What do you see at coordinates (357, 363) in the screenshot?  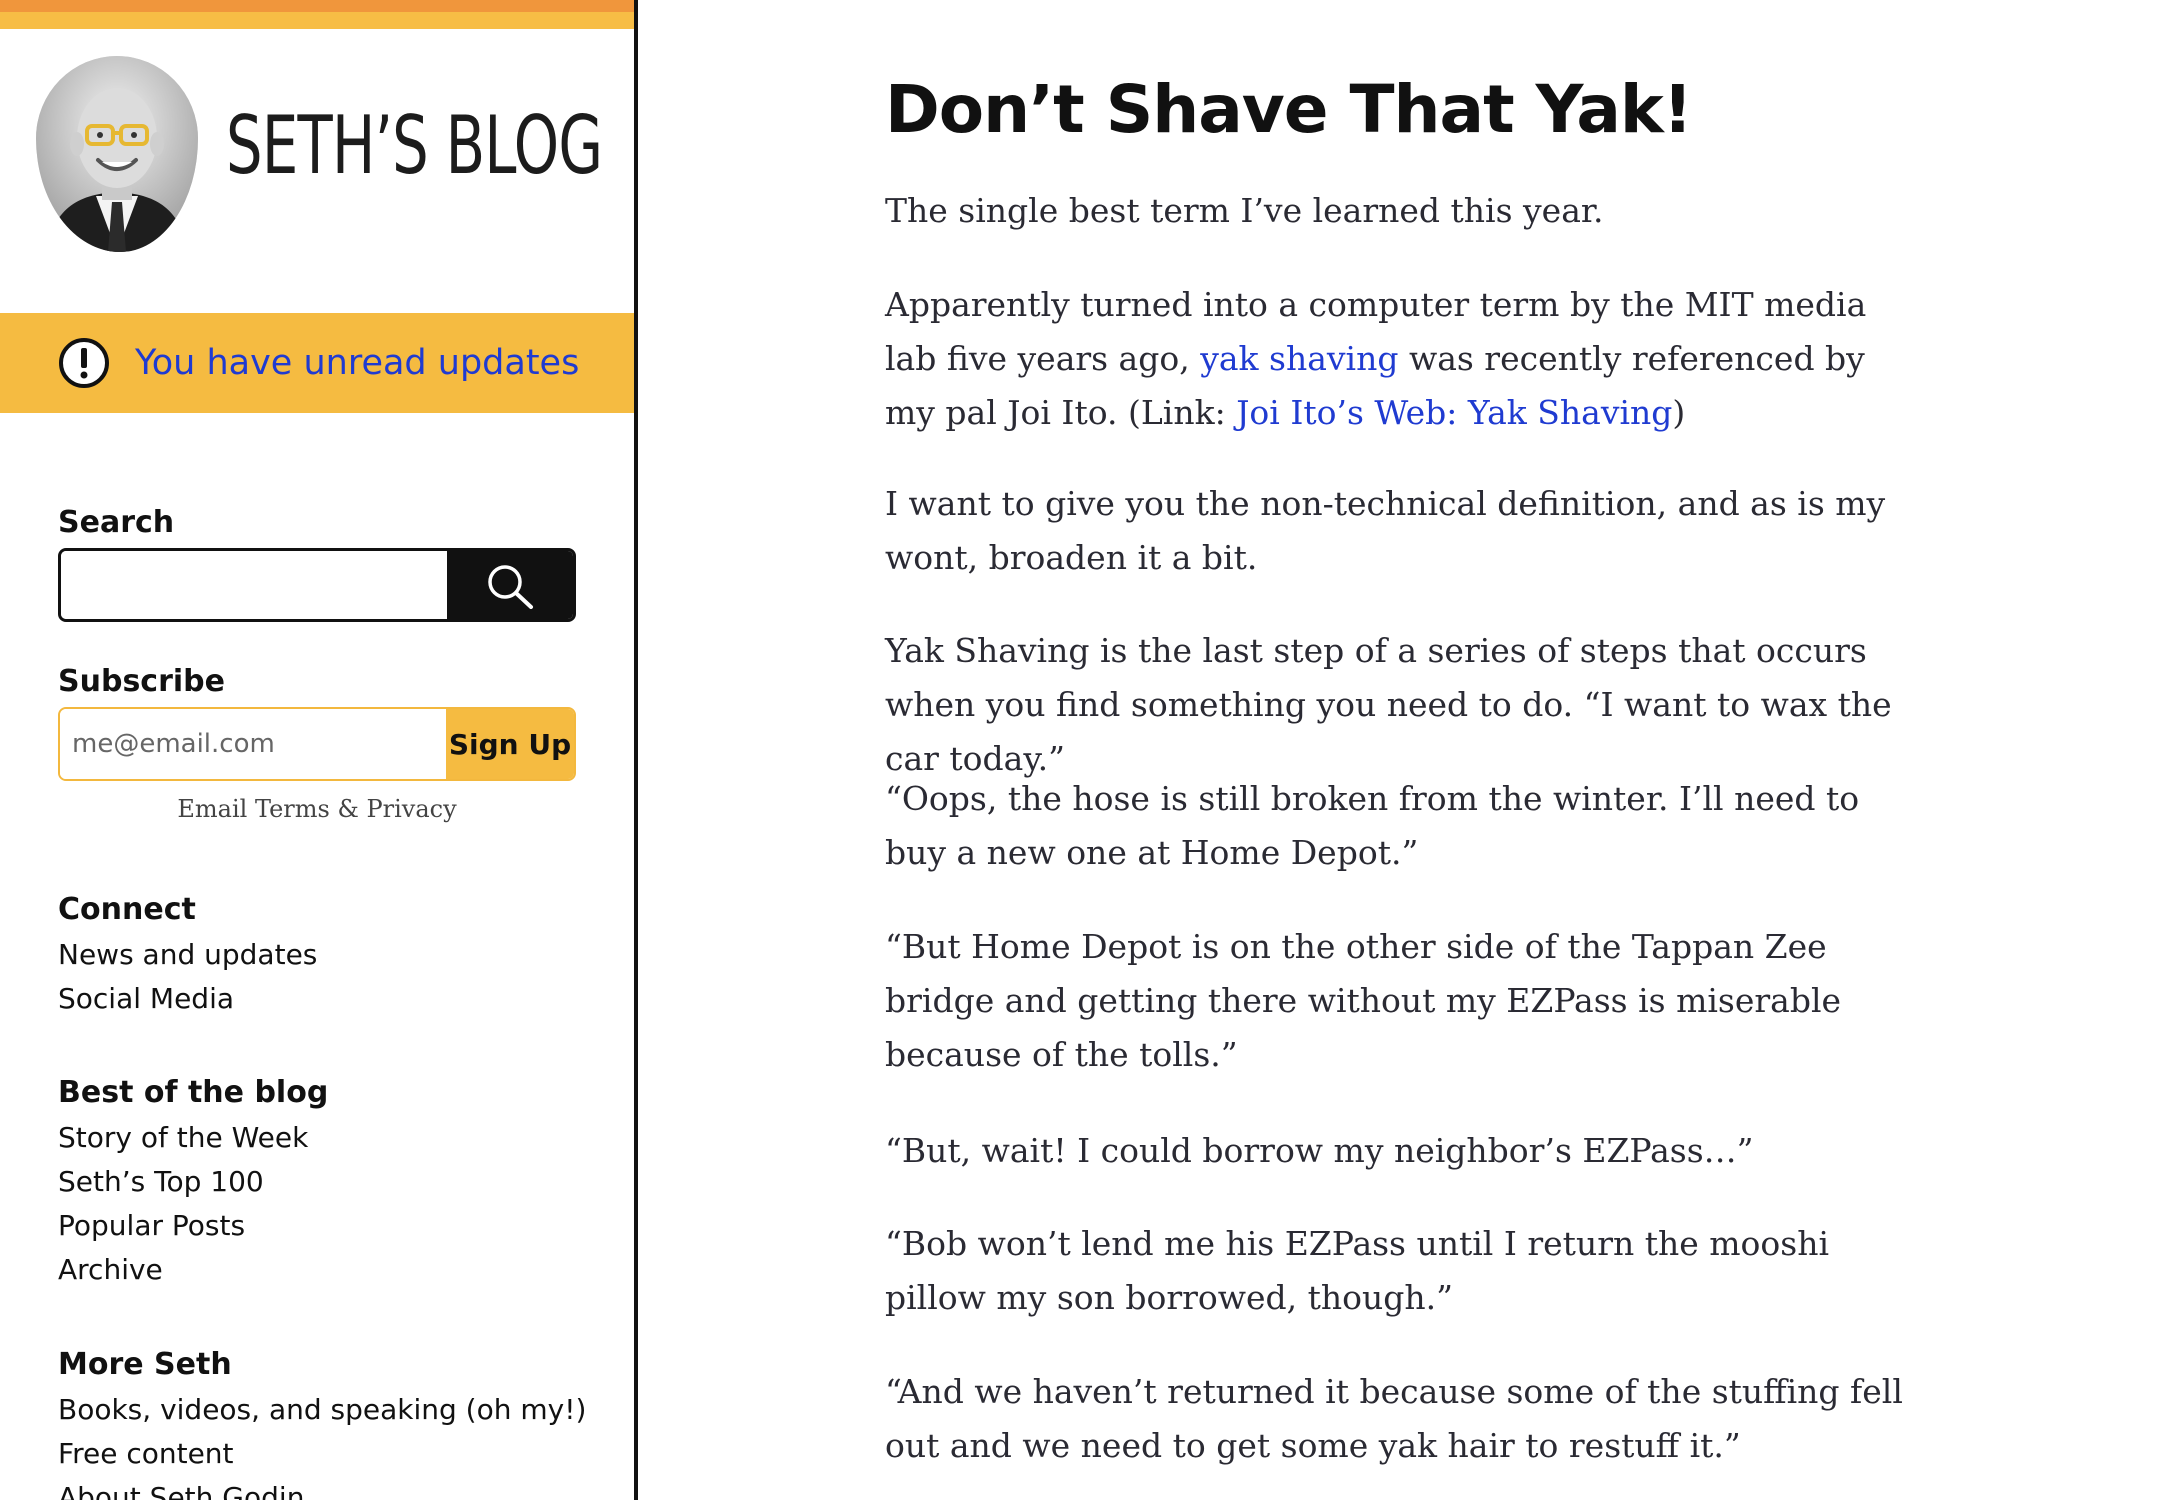 I see `unread-updates-link: You have unread updates` at bounding box center [357, 363].